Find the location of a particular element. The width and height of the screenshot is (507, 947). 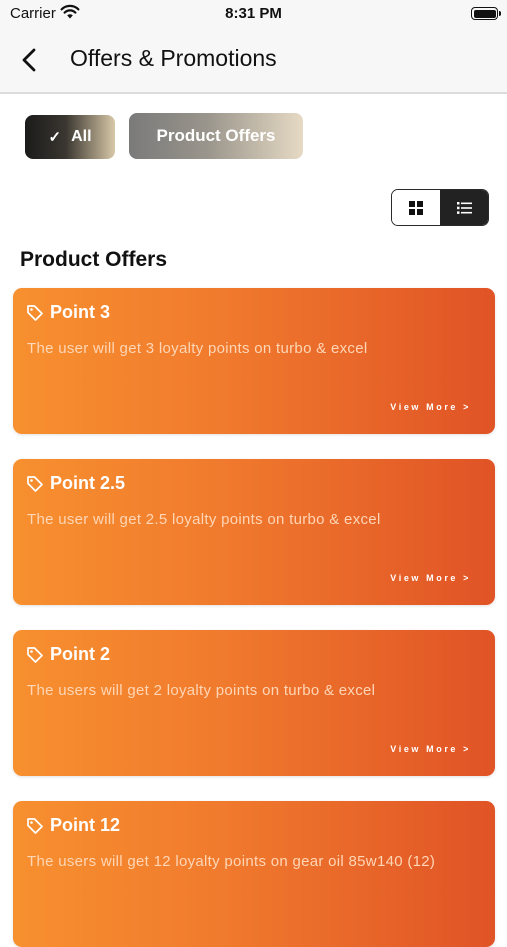

list-view-button is located at coordinates (464, 207).